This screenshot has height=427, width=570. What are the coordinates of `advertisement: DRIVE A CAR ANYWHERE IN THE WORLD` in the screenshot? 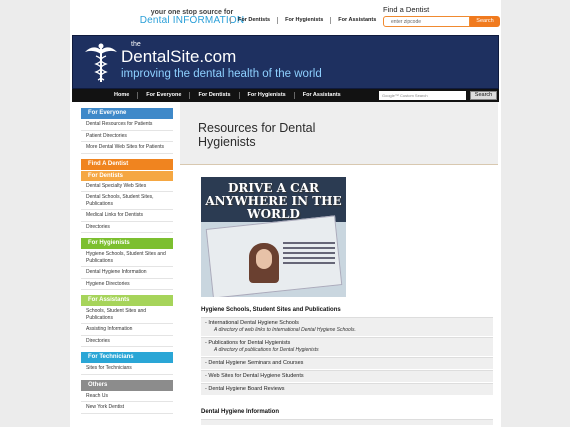 It's located at (273, 237).